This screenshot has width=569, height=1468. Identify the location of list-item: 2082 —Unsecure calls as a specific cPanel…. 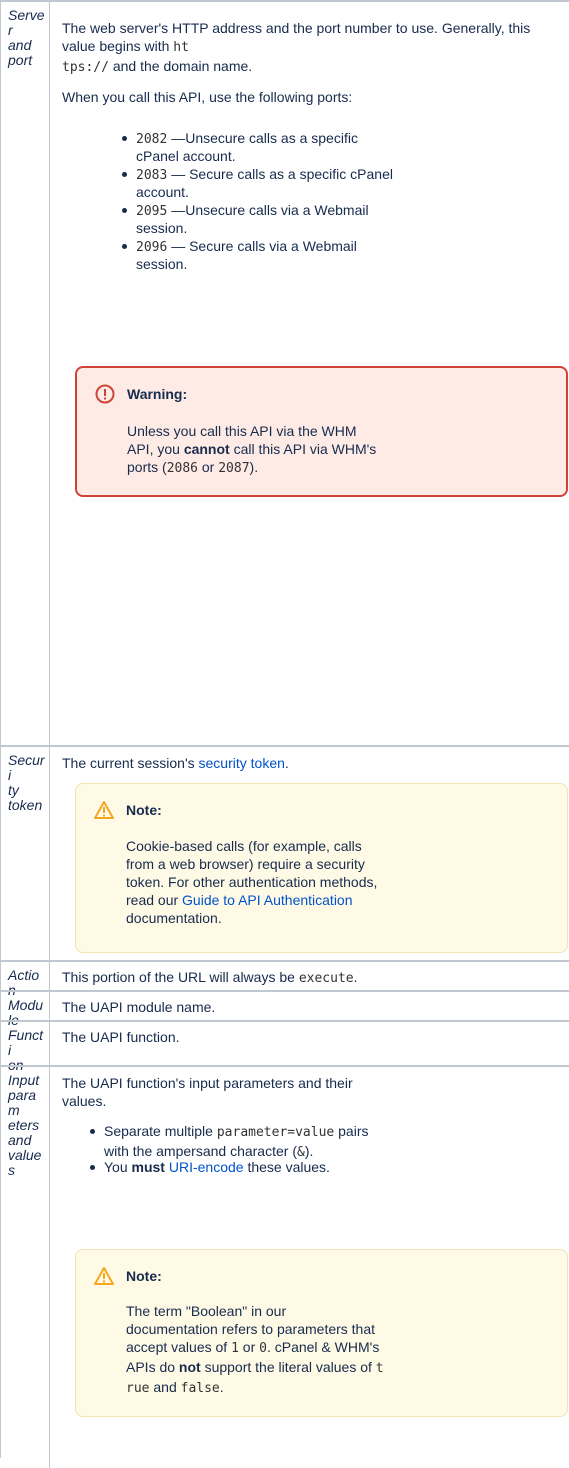
(309, 148).